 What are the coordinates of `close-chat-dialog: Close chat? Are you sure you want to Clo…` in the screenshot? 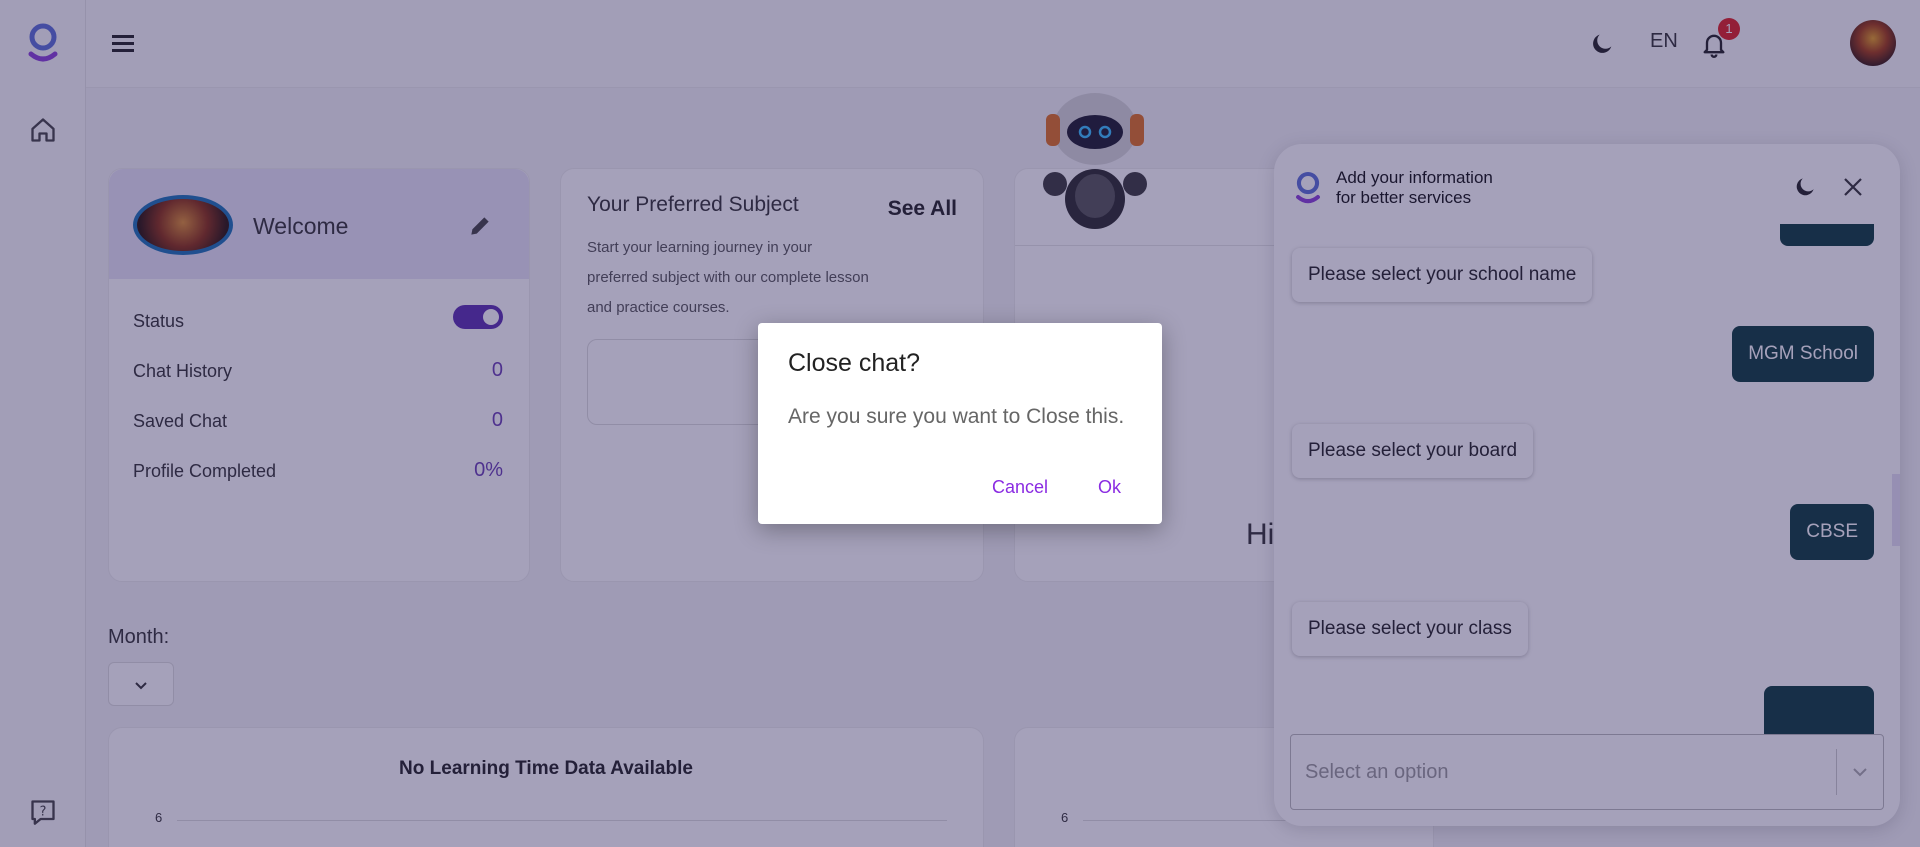 It's located at (960, 423).